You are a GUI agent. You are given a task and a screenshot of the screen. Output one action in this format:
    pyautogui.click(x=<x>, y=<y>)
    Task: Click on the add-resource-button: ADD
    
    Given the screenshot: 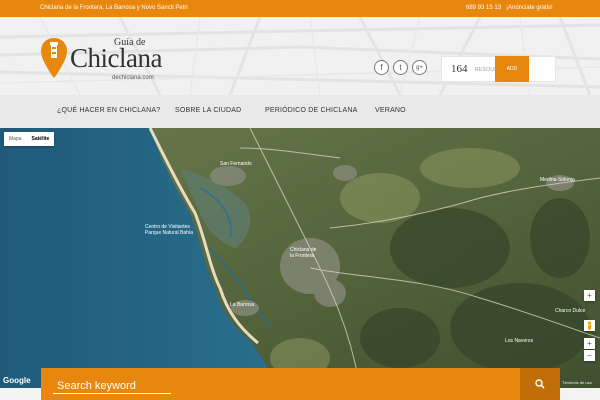 What is the action you would take?
    pyautogui.click(x=512, y=69)
    